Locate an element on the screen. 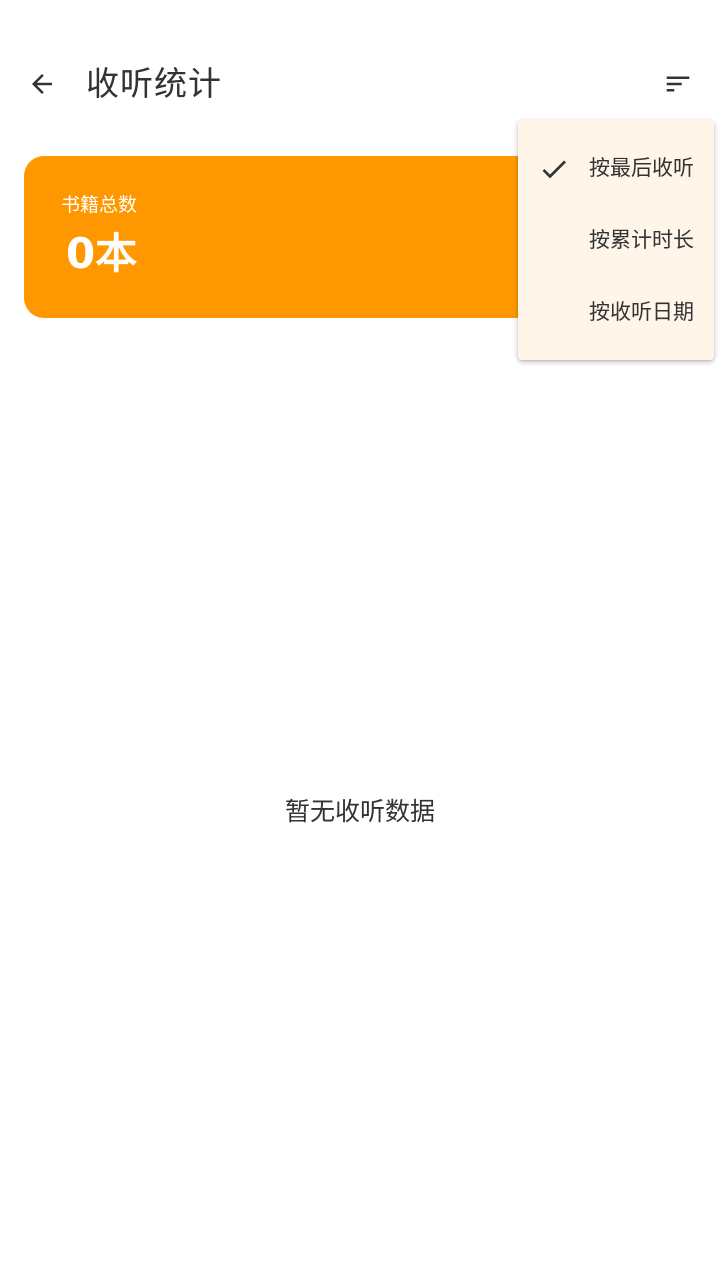 The width and height of the screenshot is (720, 1280). arrow-back-icon is located at coordinates (42, 84).